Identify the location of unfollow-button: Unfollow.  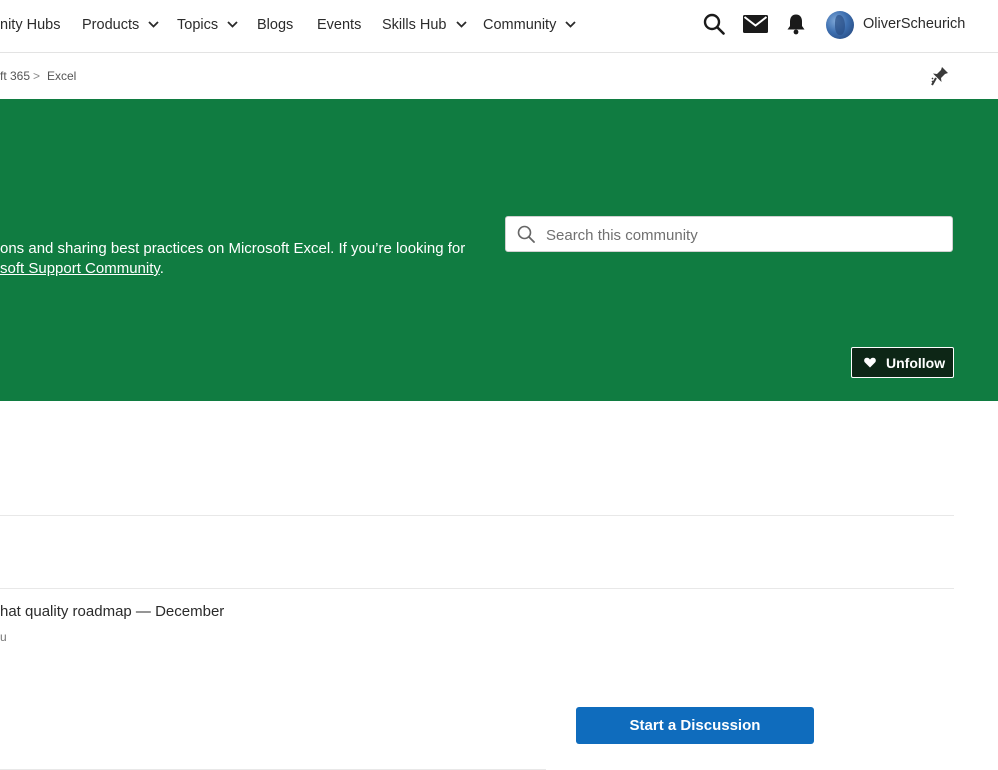
(902, 362).